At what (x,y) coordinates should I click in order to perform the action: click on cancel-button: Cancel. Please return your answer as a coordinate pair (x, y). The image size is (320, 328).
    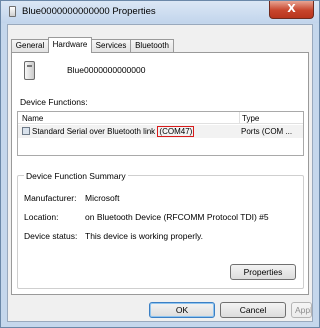
    Looking at the image, I should click on (253, 310).